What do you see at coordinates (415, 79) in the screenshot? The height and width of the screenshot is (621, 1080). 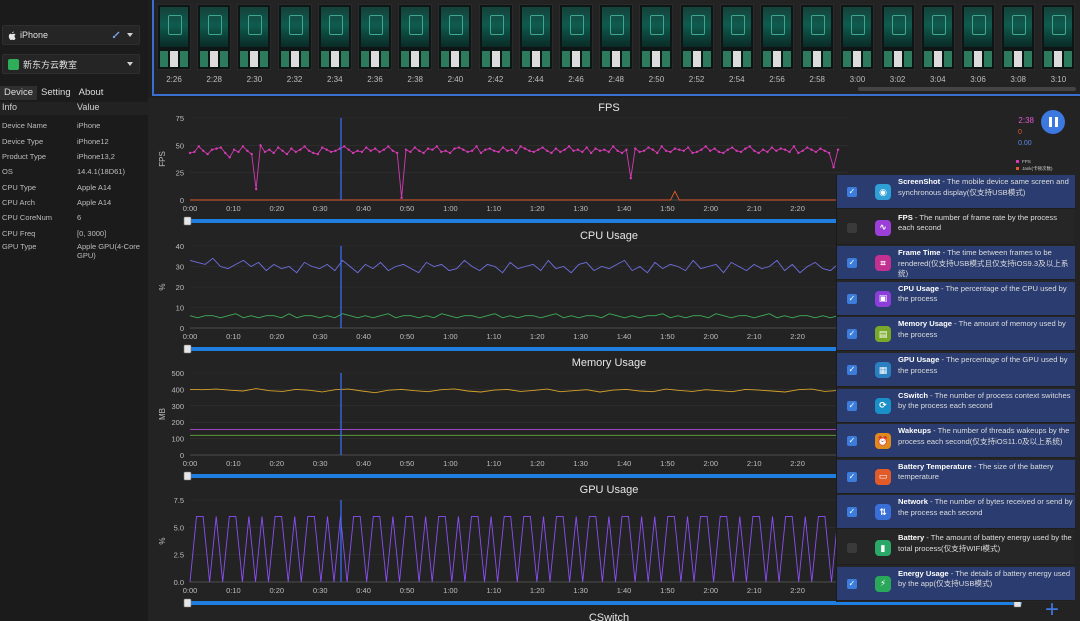 I see `thumbnail-time-label: 2:38` at bounding box center [415, 79].